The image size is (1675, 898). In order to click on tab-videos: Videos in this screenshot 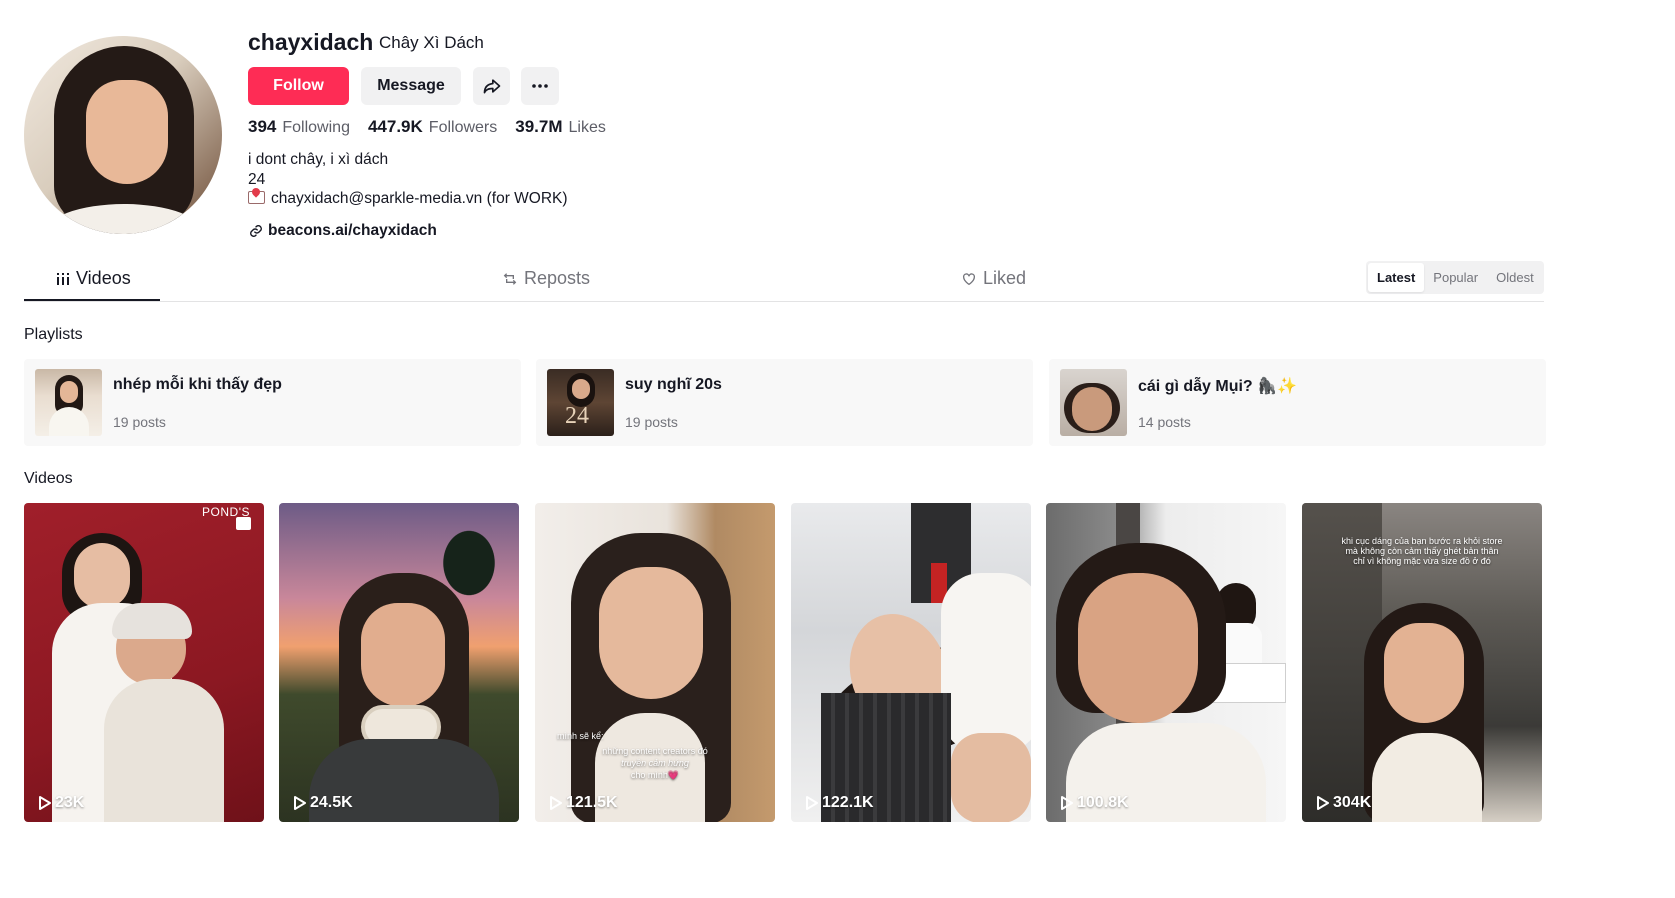, I will do `click(93, 278)`.